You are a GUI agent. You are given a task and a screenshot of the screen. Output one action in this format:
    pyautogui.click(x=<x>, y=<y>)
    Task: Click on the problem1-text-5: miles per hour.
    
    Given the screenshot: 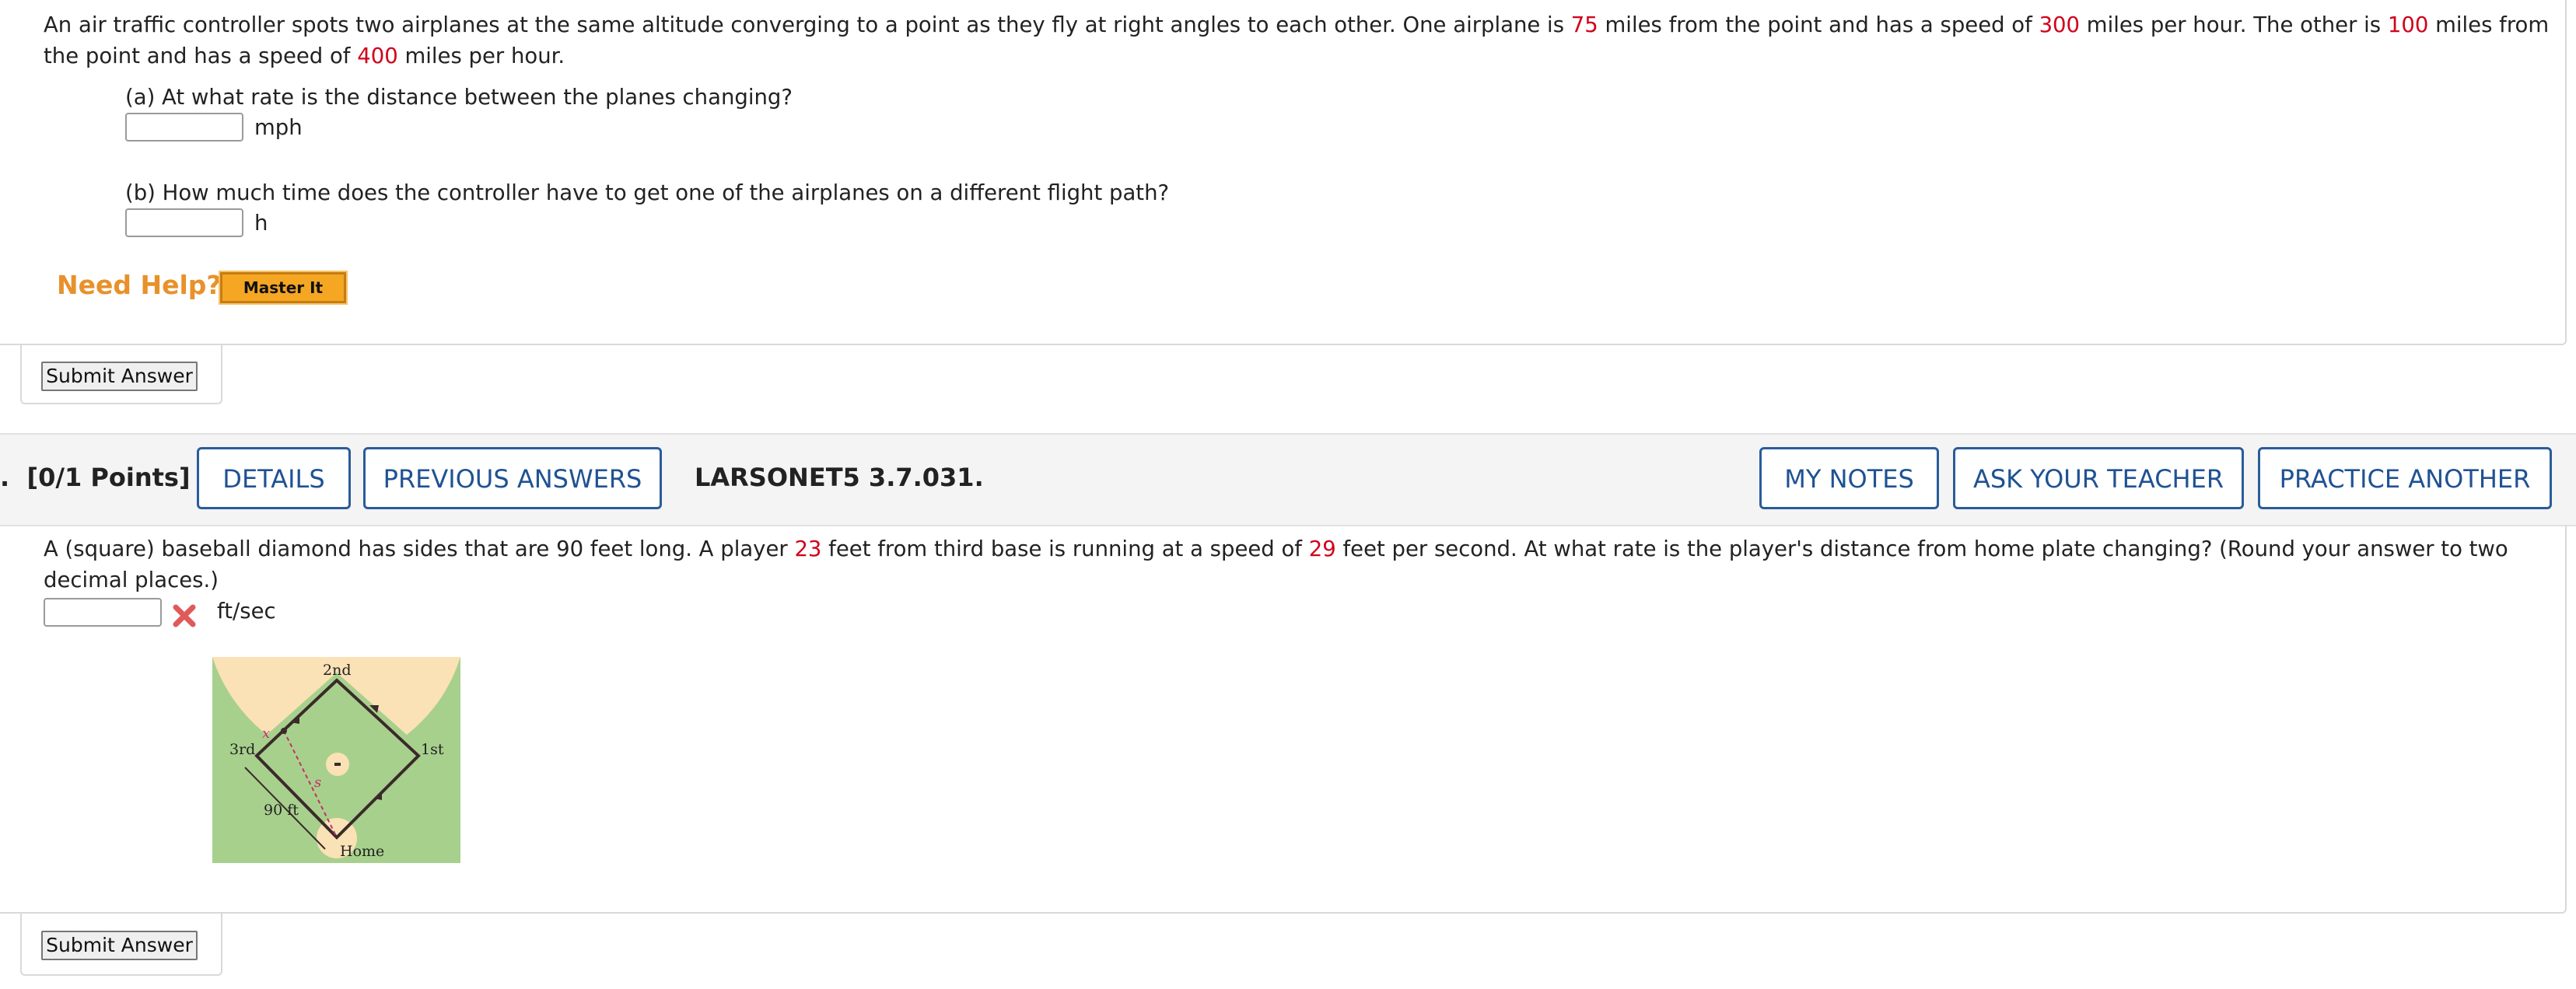 What is the action you would take?
    pyautogui.click(x=481, y=56)
    